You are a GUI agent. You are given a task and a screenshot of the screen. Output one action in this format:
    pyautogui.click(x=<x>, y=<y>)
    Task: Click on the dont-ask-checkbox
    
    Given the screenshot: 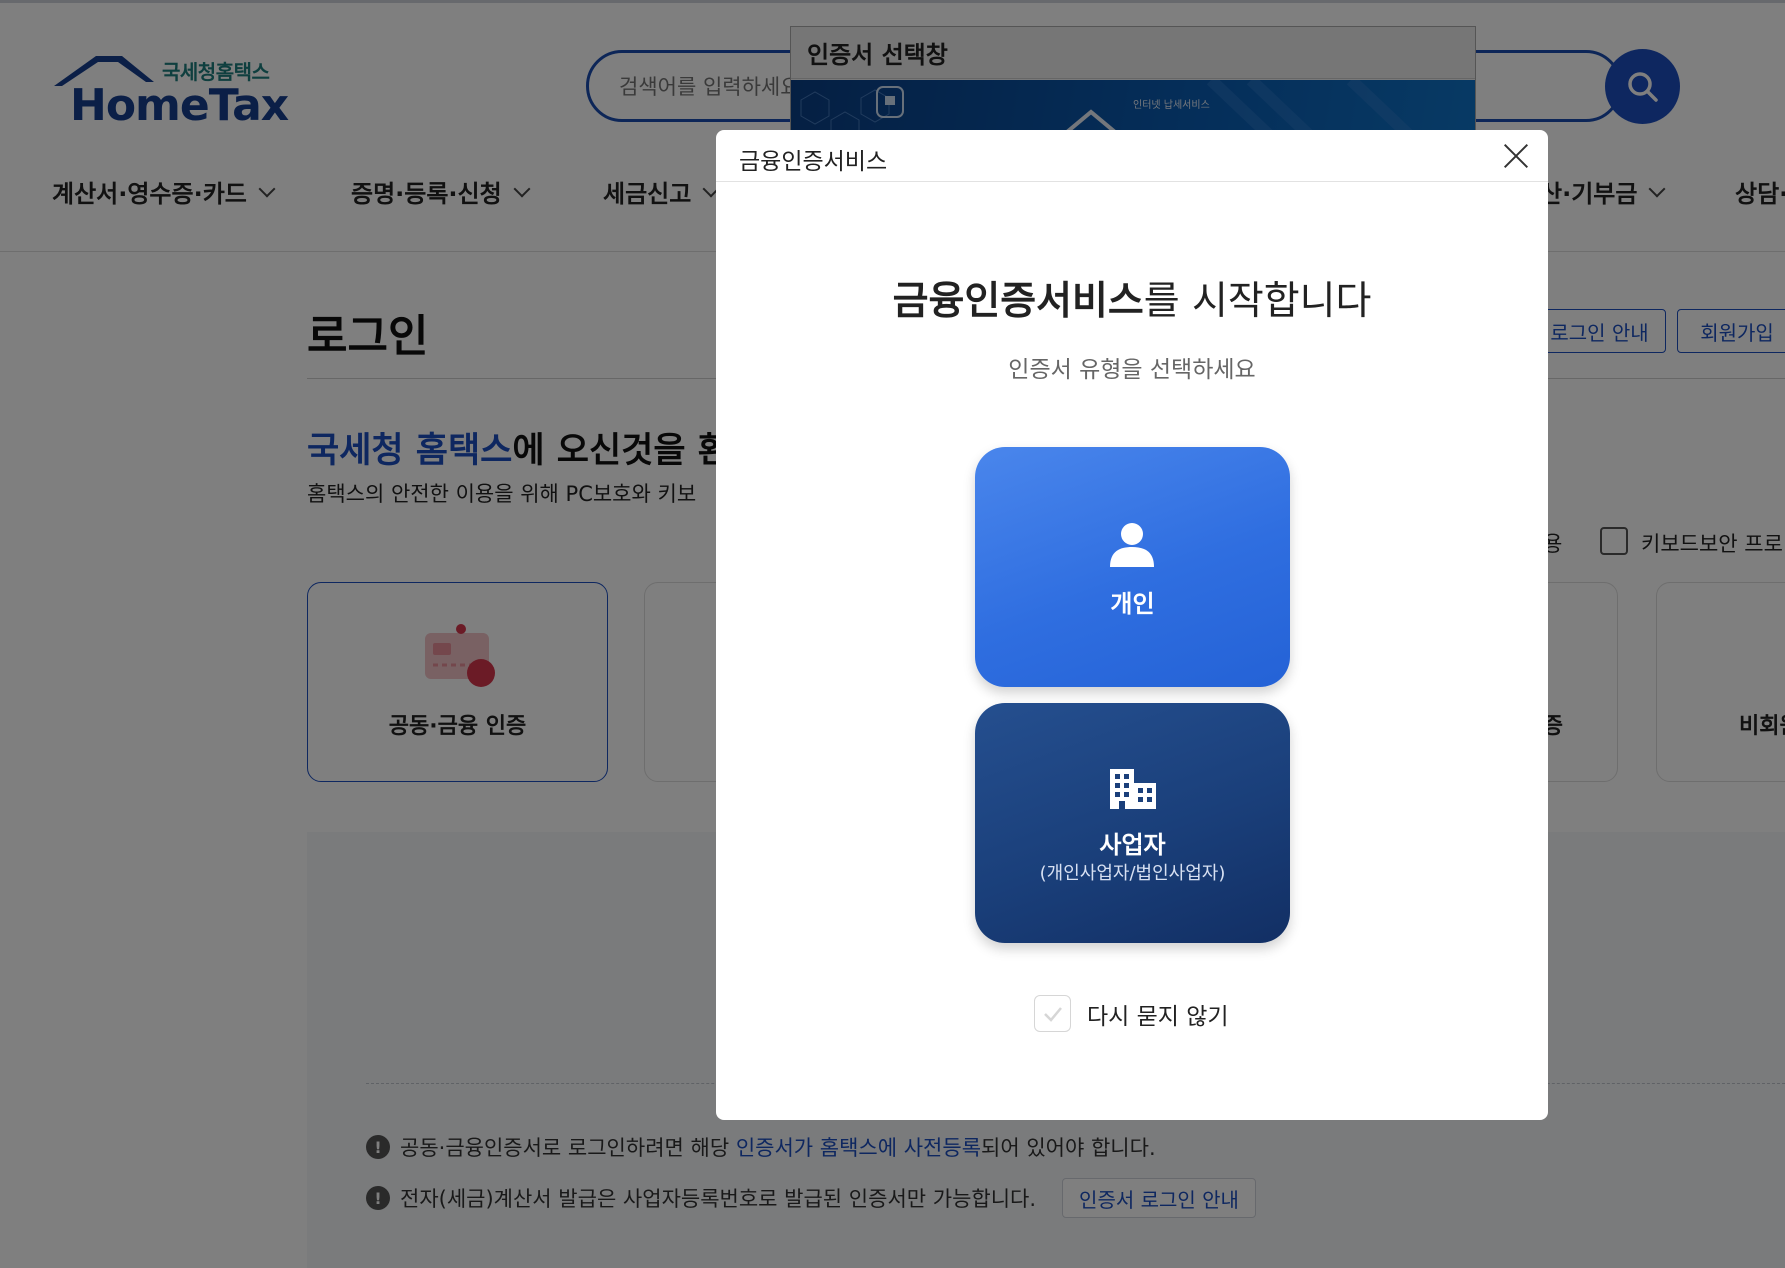 What is the action you would take?
    pyautogui.click(x=1052, y=1013)
    